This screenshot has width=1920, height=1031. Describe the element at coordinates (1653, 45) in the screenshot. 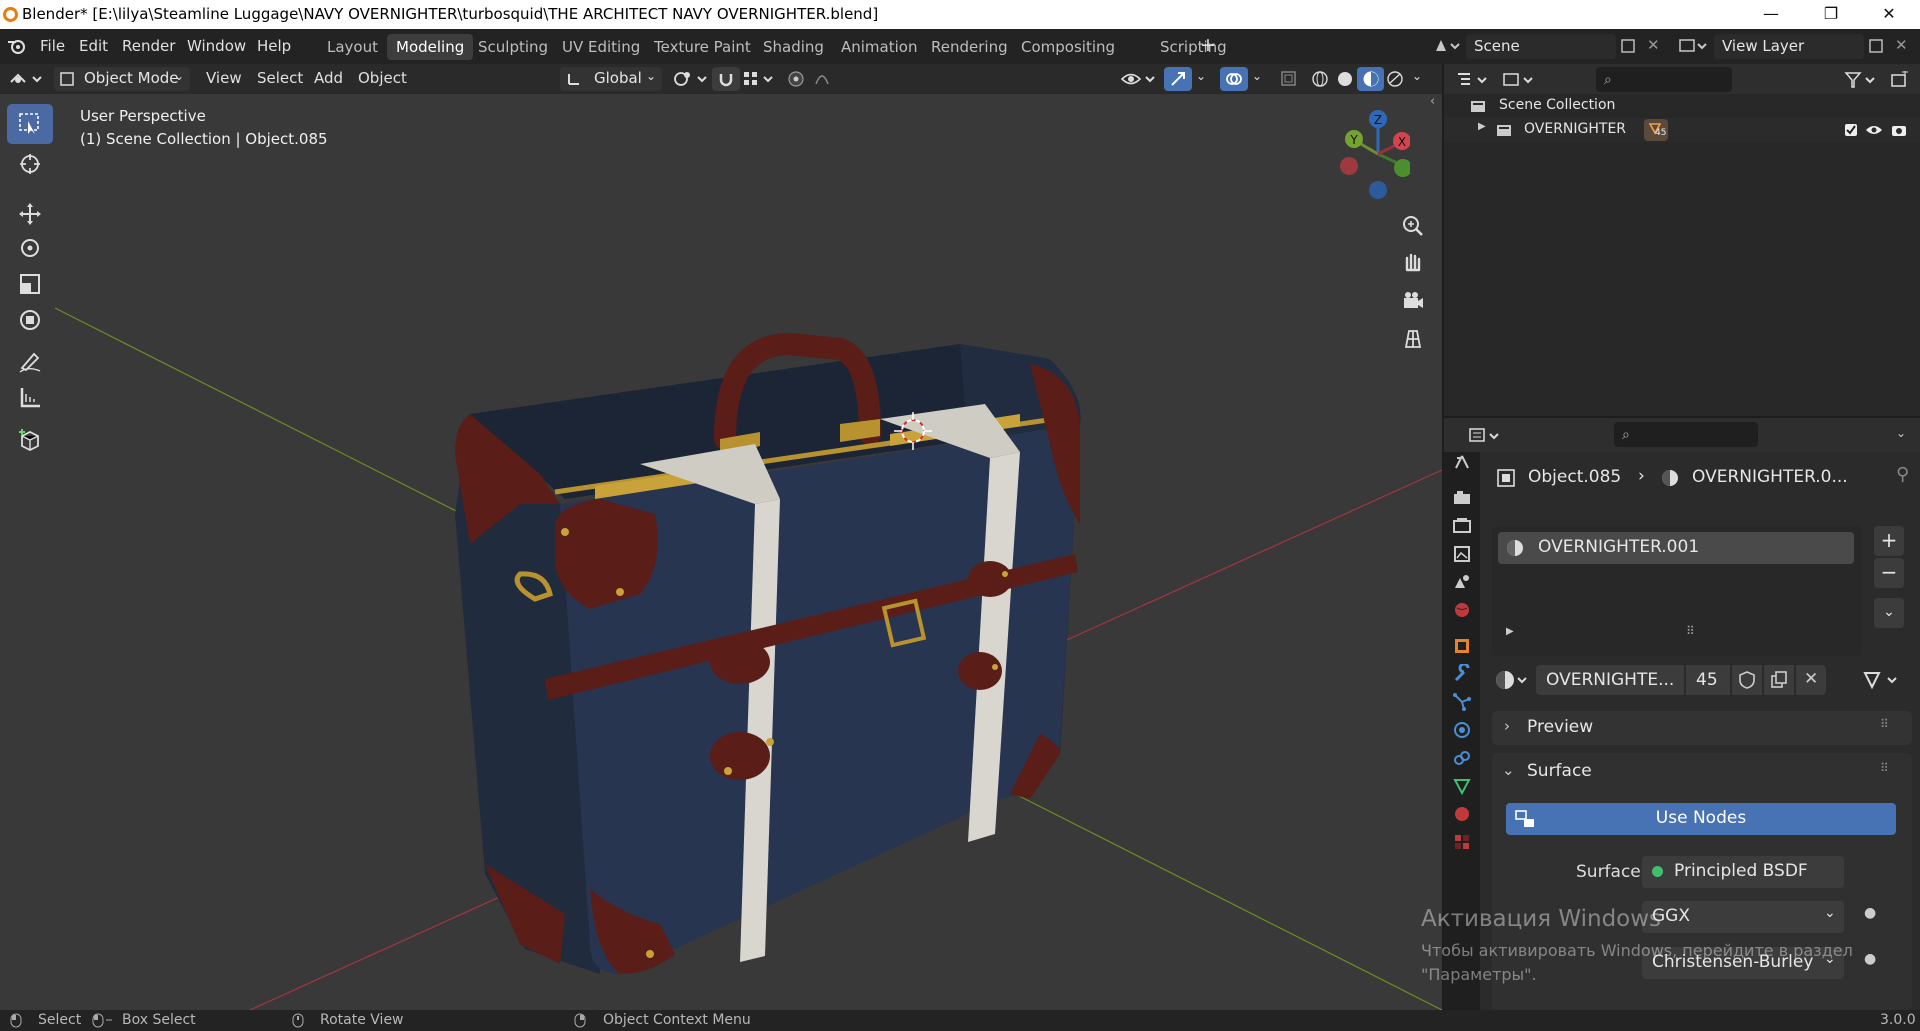

I see `delete-scene-icon: ✕` at that location.